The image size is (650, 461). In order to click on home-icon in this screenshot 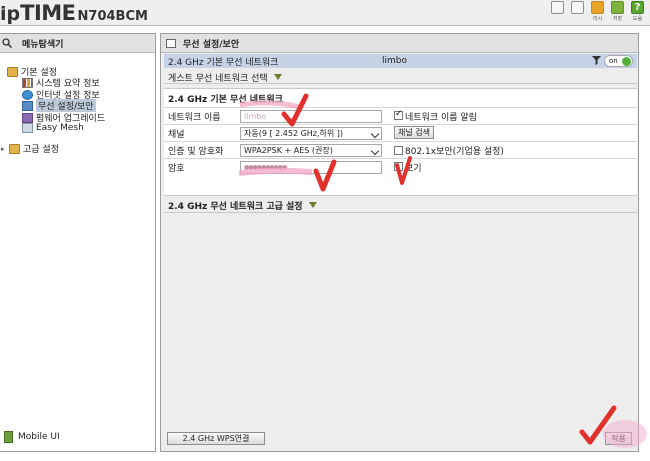, I will do `click(557, 12)`.